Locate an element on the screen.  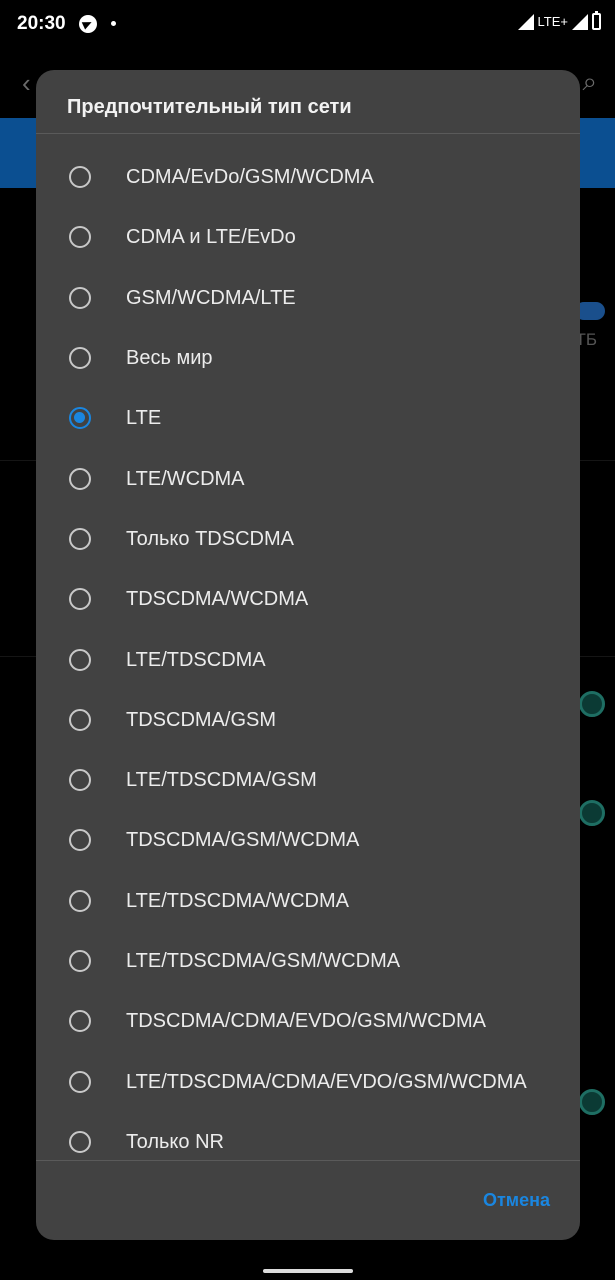
dialog-title: Предпочтительный тип сети is located at coordinates (209, 107).